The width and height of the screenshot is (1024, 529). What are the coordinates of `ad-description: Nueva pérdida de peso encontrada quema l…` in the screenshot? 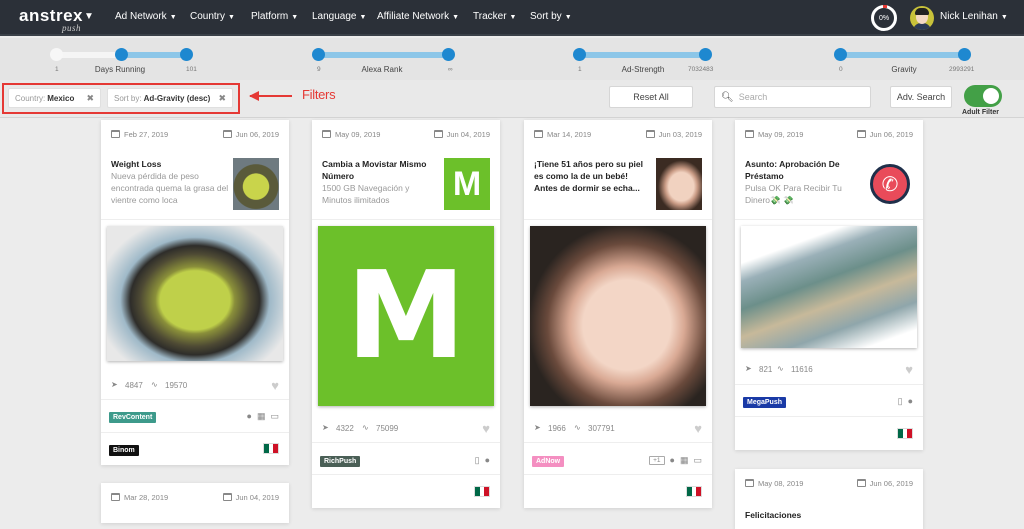 It's located at (170, 188).